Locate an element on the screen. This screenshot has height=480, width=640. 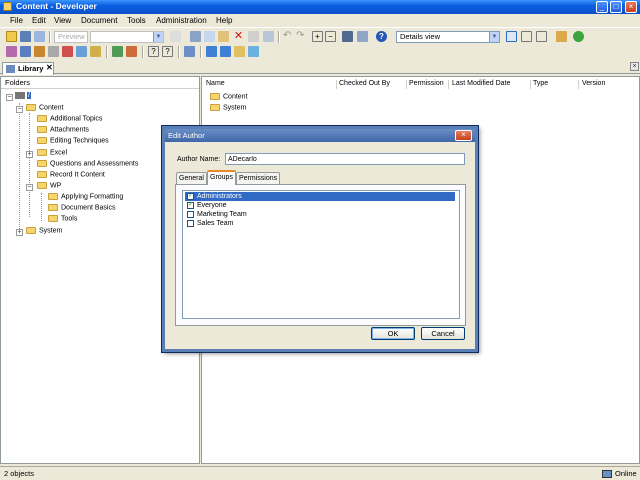
document-tab-strip is located at coordinates (320, 67).